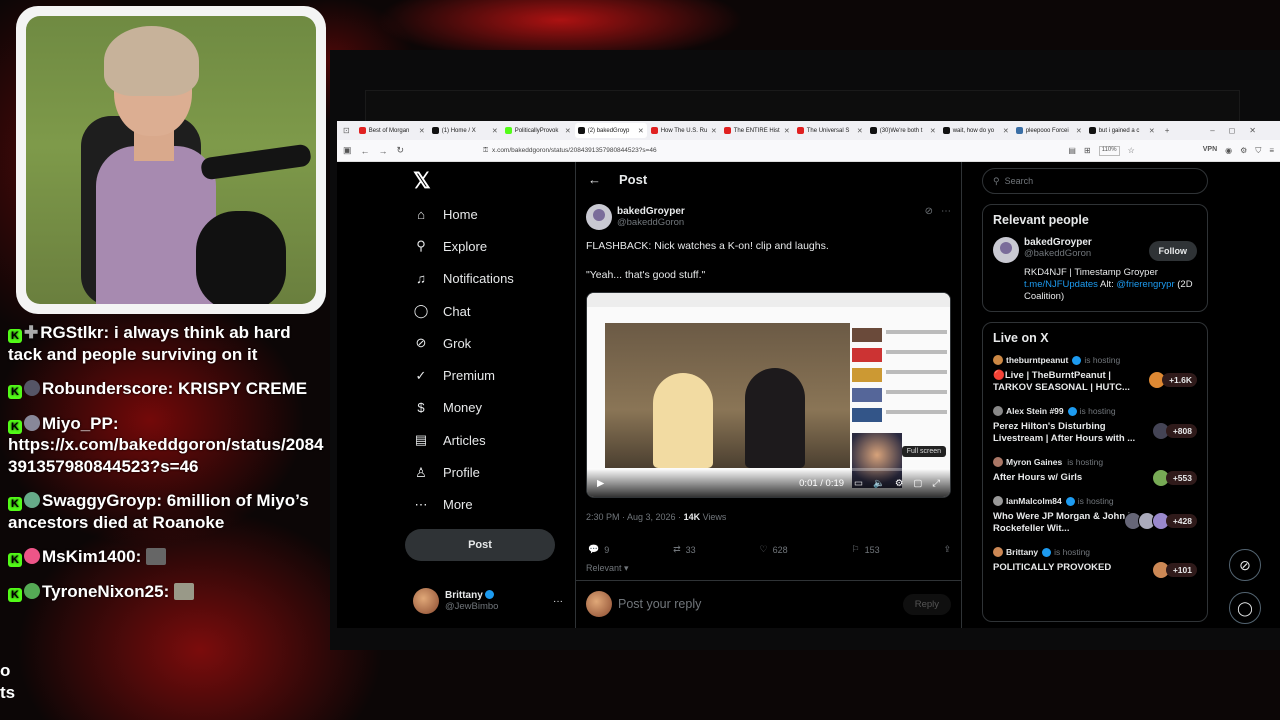 The width and height of the screenshot is (1280, 720). What do you see at coordinates (768, 568) in the screenshot?
I see `reply-sort: Relevant ▾` at bounding box center [768, 568].